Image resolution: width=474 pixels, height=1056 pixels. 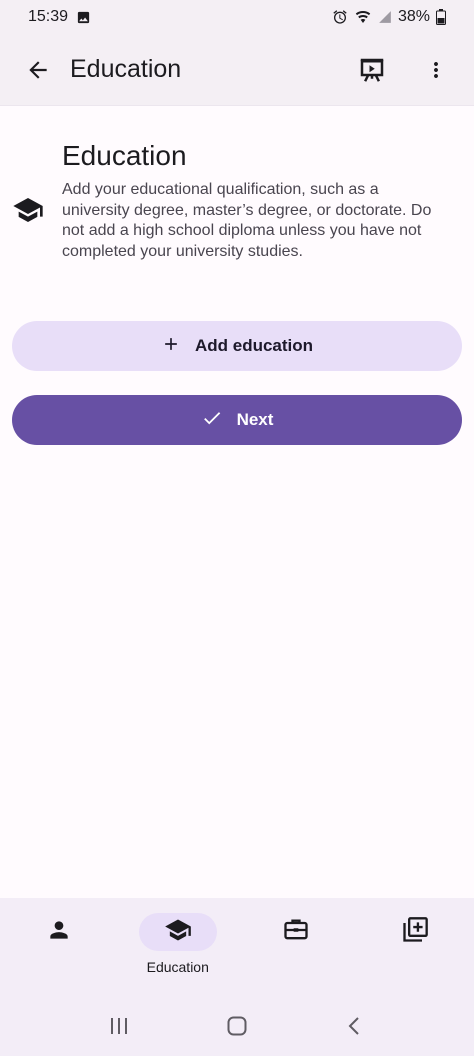 I want to click on more-vert-icon, so click(x=436, y=70).